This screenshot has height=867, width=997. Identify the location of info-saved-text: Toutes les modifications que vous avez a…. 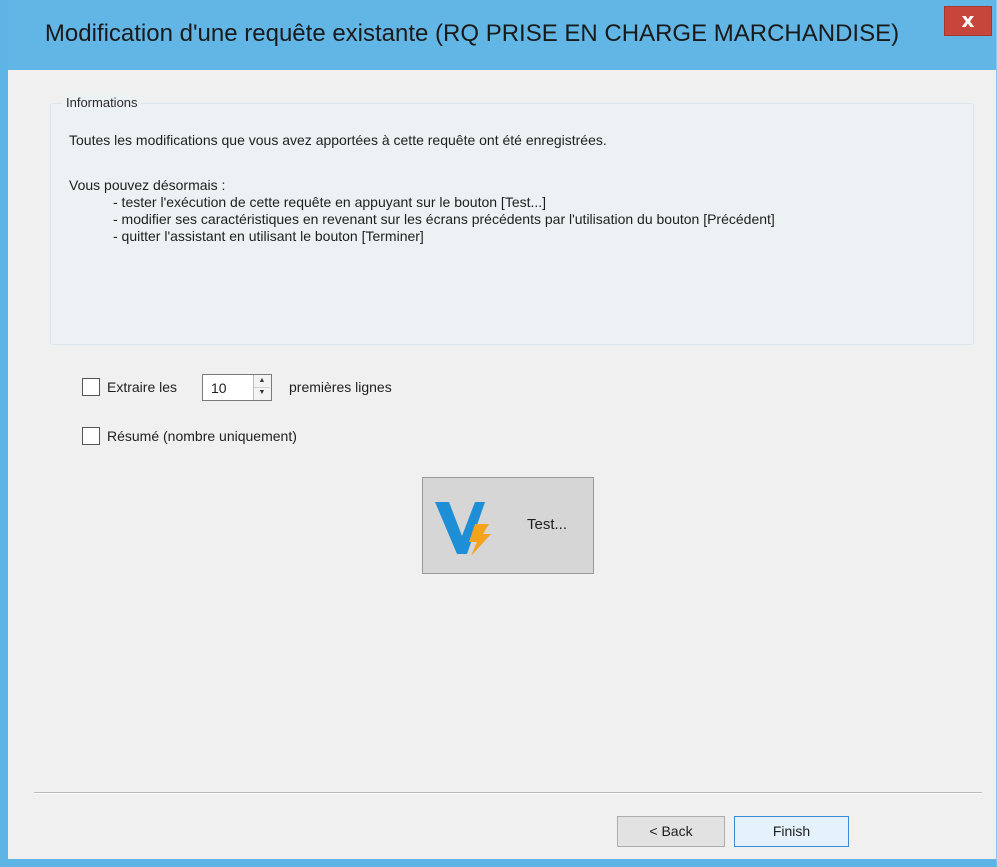
(338, 140).